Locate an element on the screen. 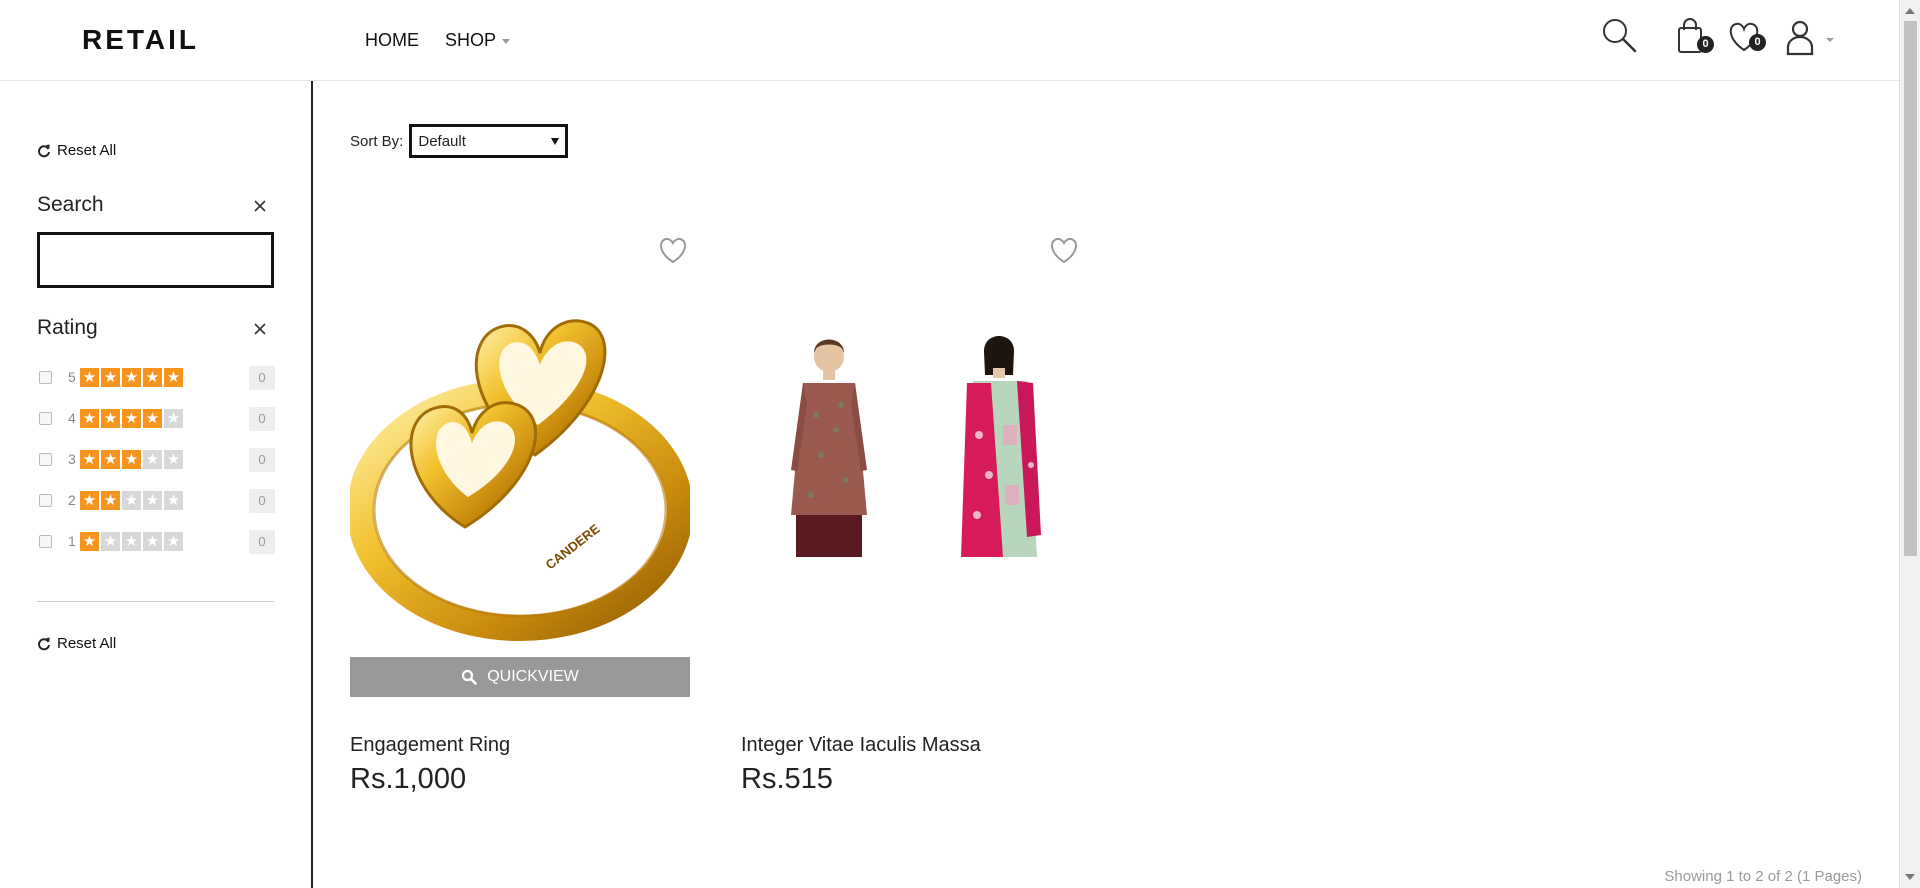 The width and height of the screenshot is (1920, 888). site-header: RETAIL HOME SHOP 0 0 is located at coordinates (949, 40).